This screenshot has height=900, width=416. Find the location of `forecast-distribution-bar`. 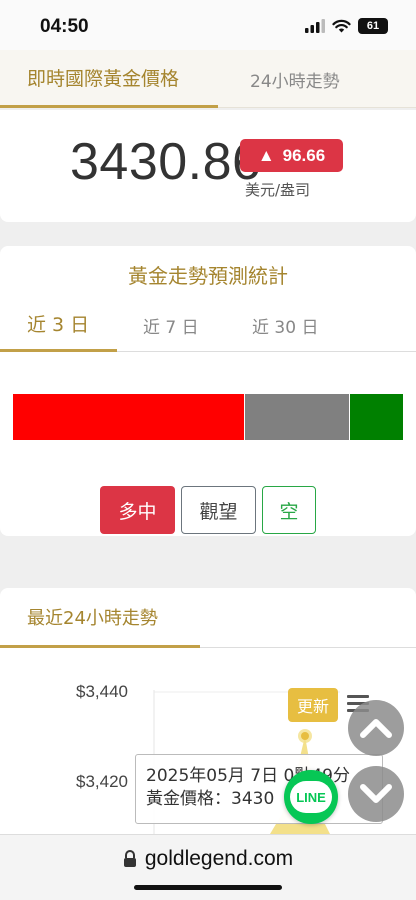

forecast-distribution-bar is located at coordinates (208, 417).